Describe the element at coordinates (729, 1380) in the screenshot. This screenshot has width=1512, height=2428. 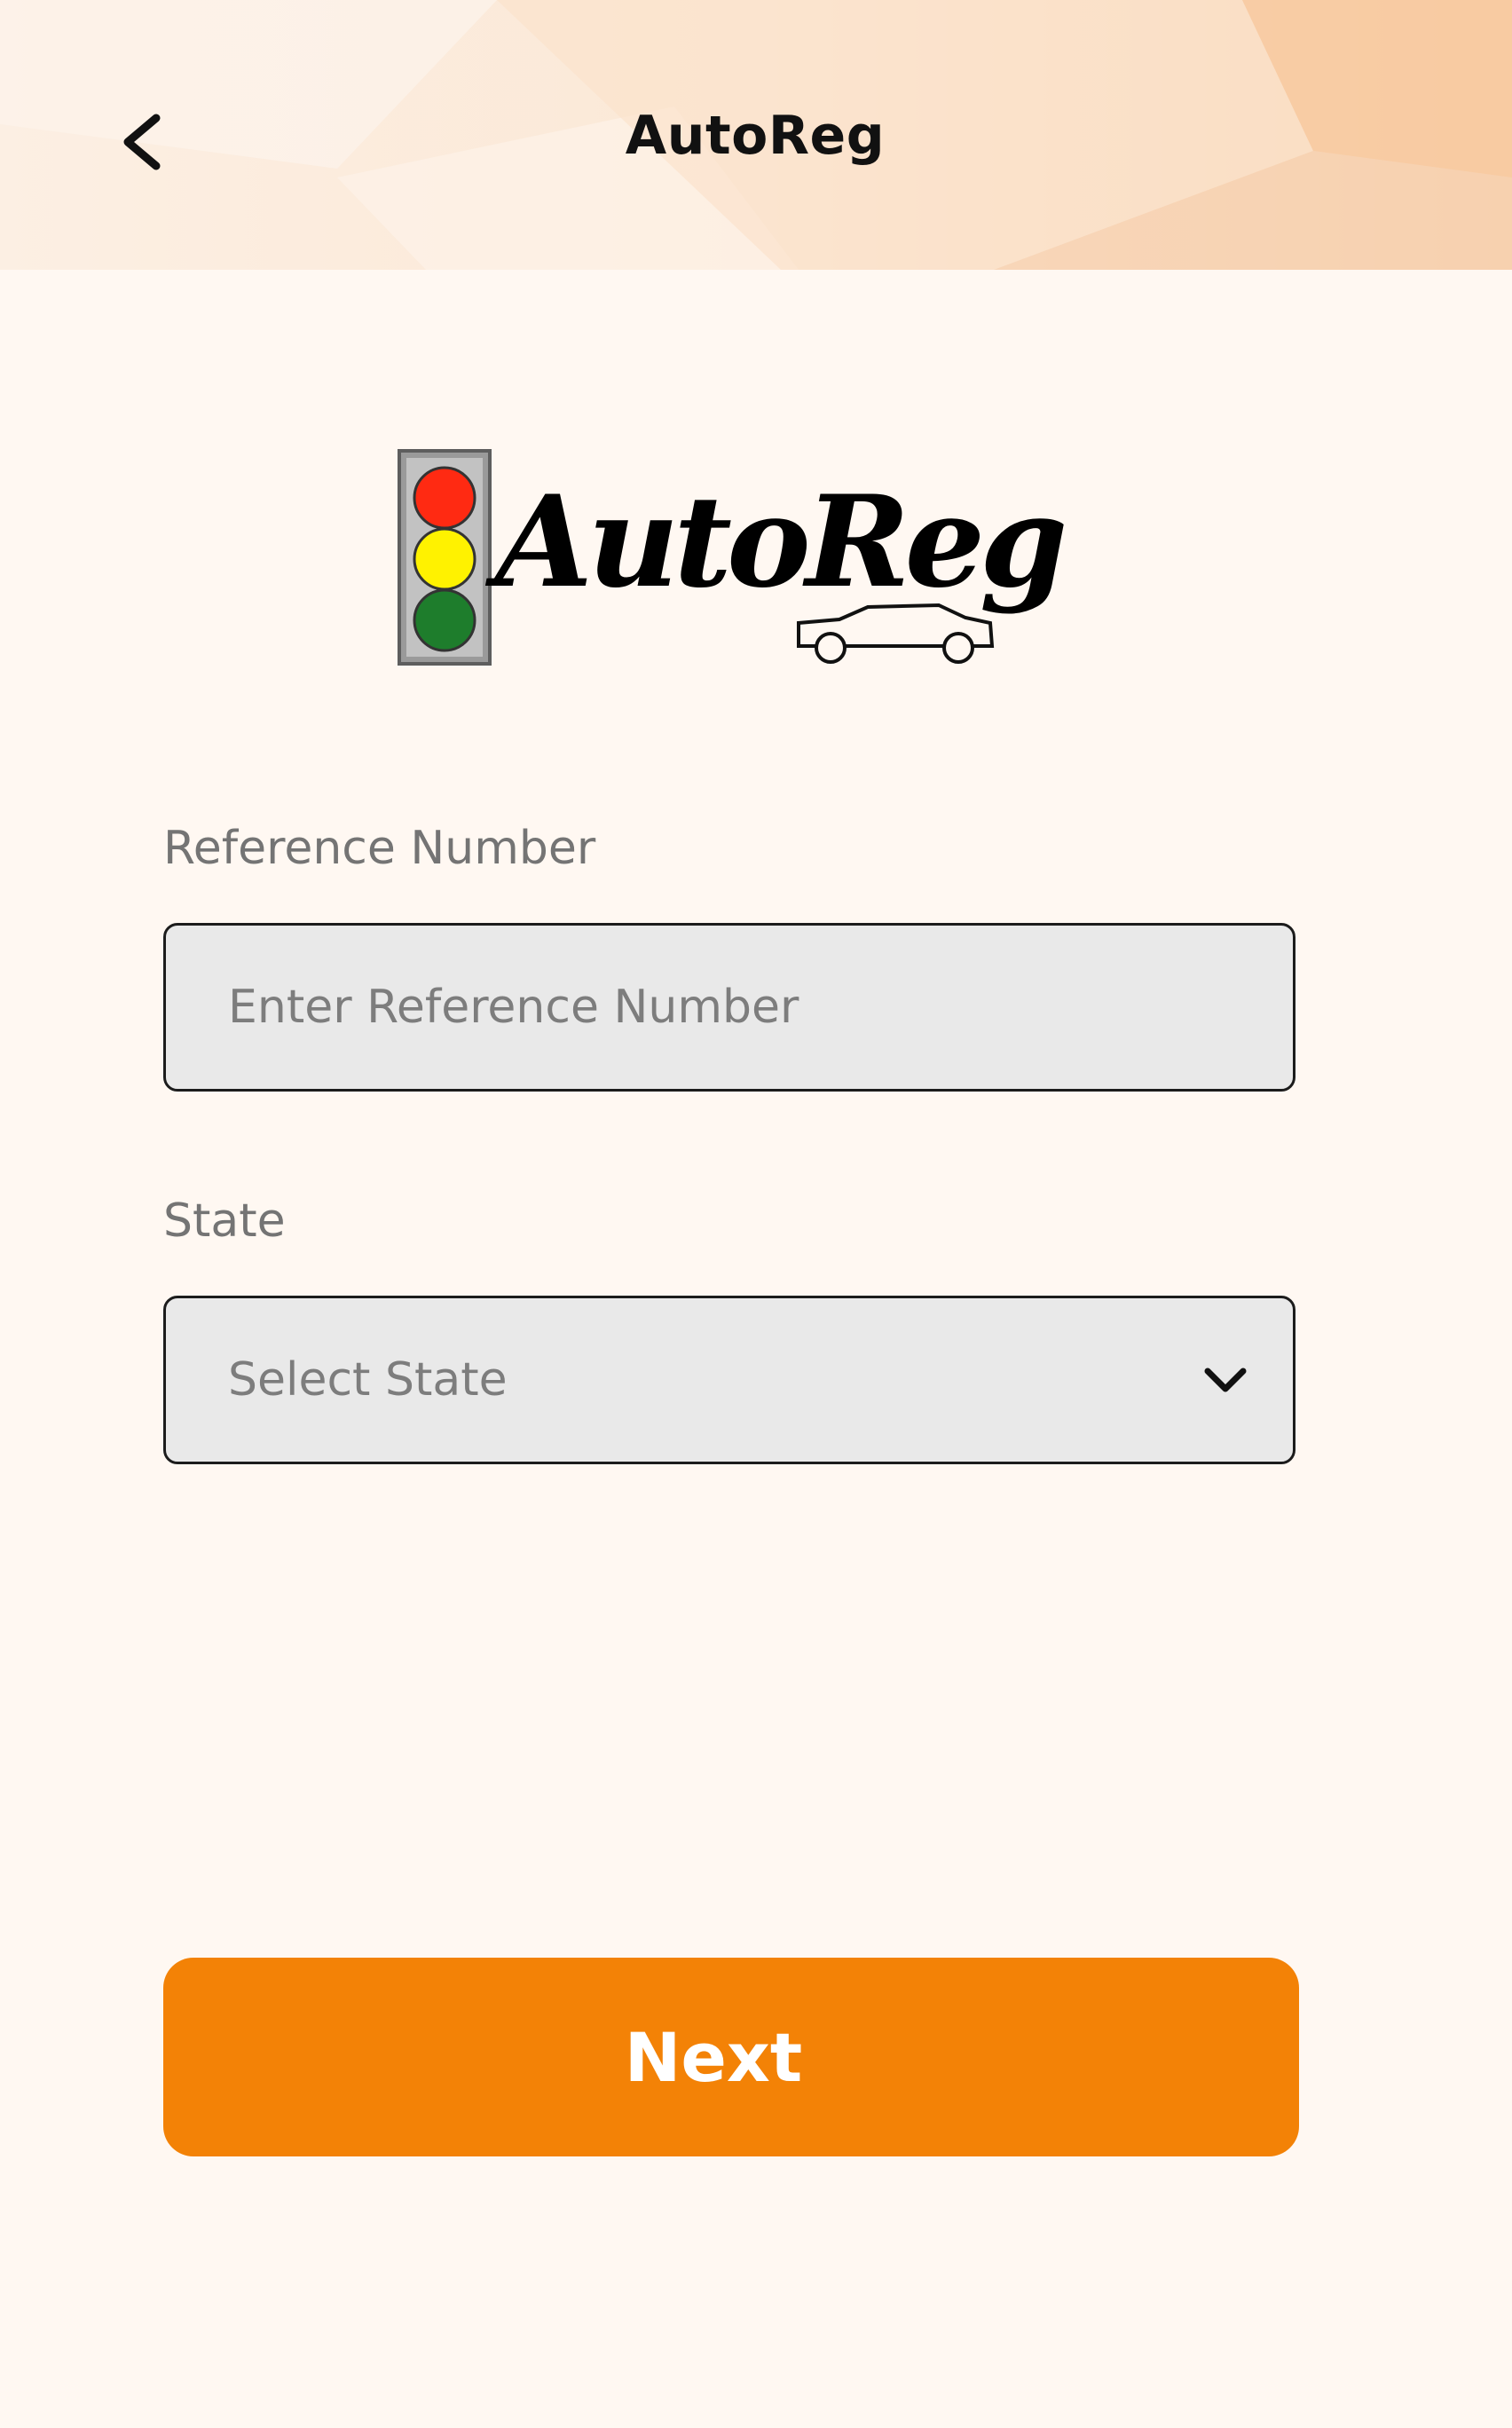
I see `state-select: Select State` at that location.